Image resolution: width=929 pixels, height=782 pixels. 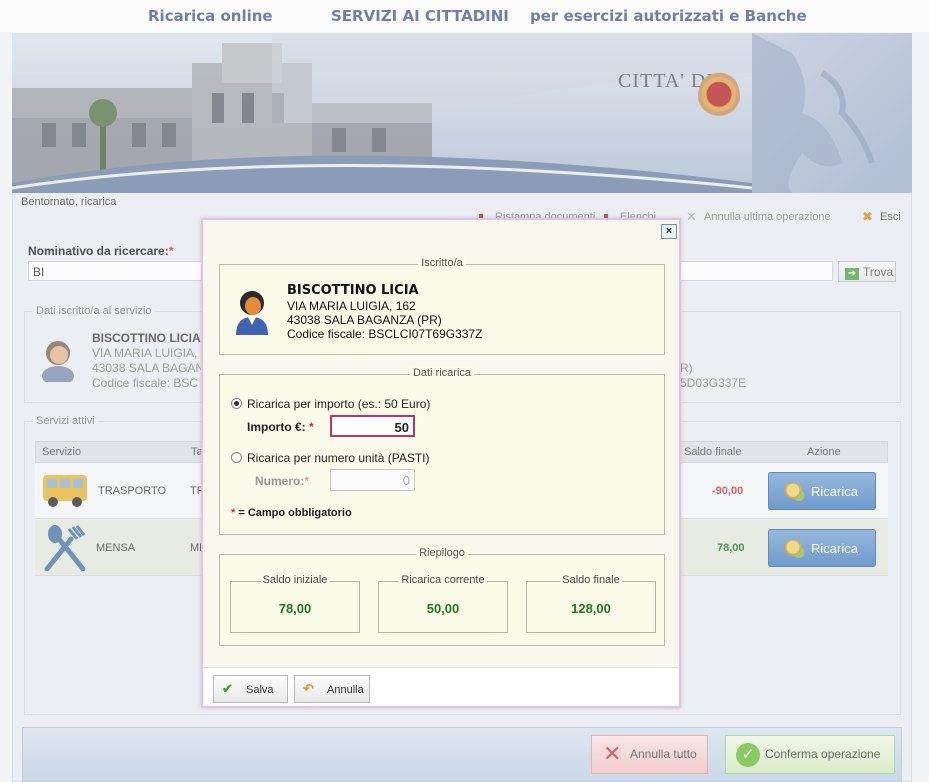 What do you see at coordinates (332, 689) in the screenshot?
I see `annulla-button: ↶ Annulla` at bounding box center [332, 689].